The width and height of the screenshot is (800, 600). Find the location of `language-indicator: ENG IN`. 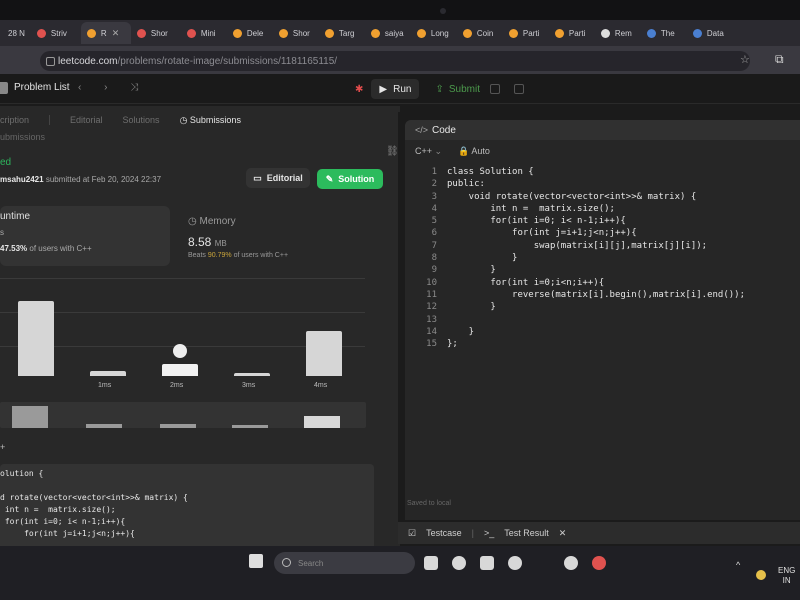

language-indicator: ENG IN is located at coordinates (786, 576).